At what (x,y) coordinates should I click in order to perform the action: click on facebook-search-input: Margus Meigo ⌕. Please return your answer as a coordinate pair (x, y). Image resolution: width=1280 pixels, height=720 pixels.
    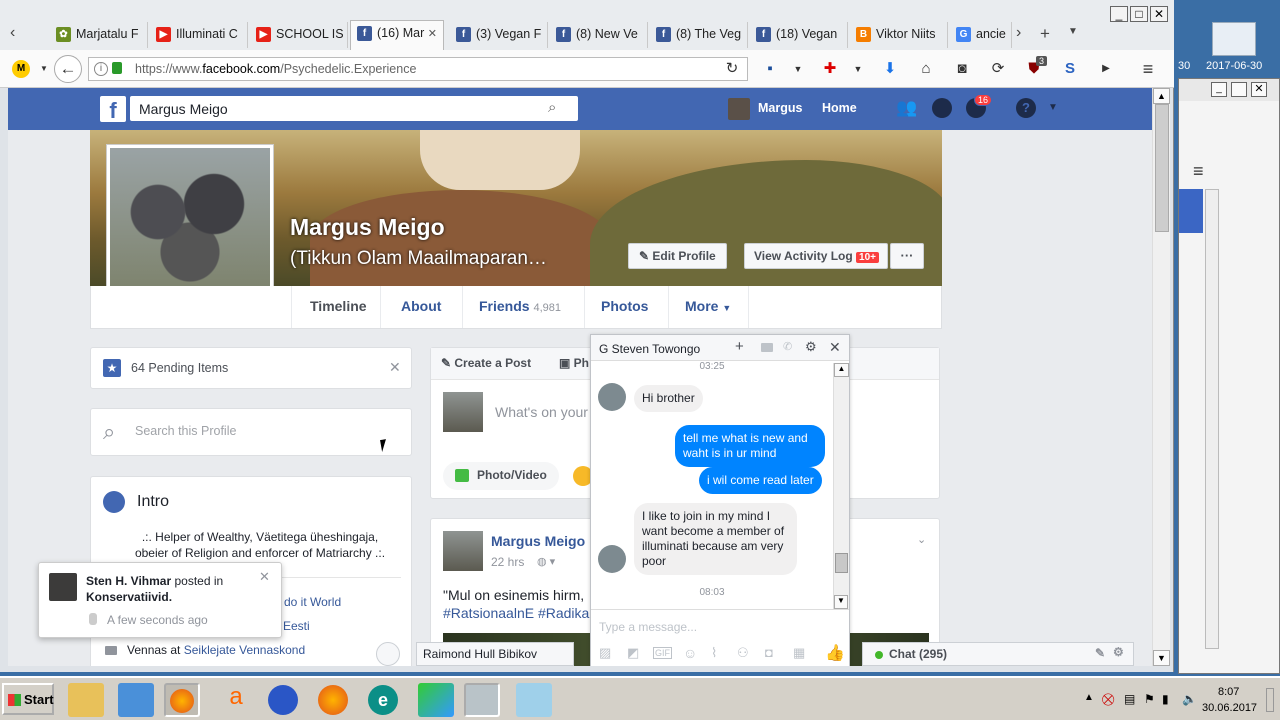
    Looking at the image, I should click on (354, 108).